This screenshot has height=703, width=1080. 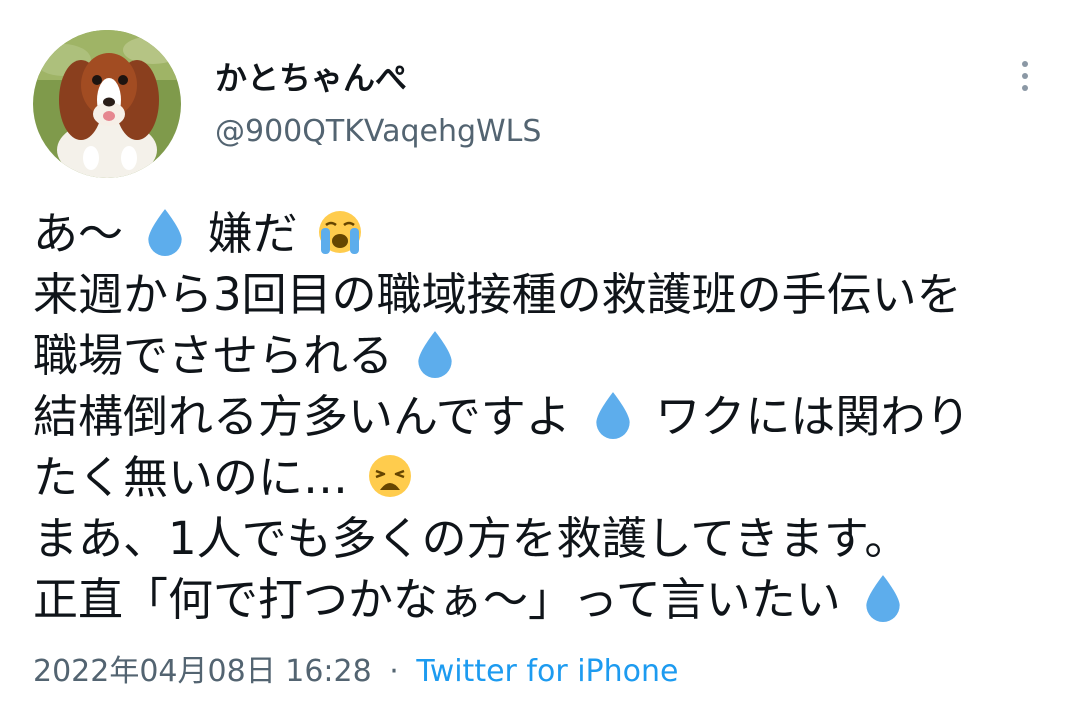 I want to click on tweet-line: あ〜 嫌だ, so click(x=548, y=233).